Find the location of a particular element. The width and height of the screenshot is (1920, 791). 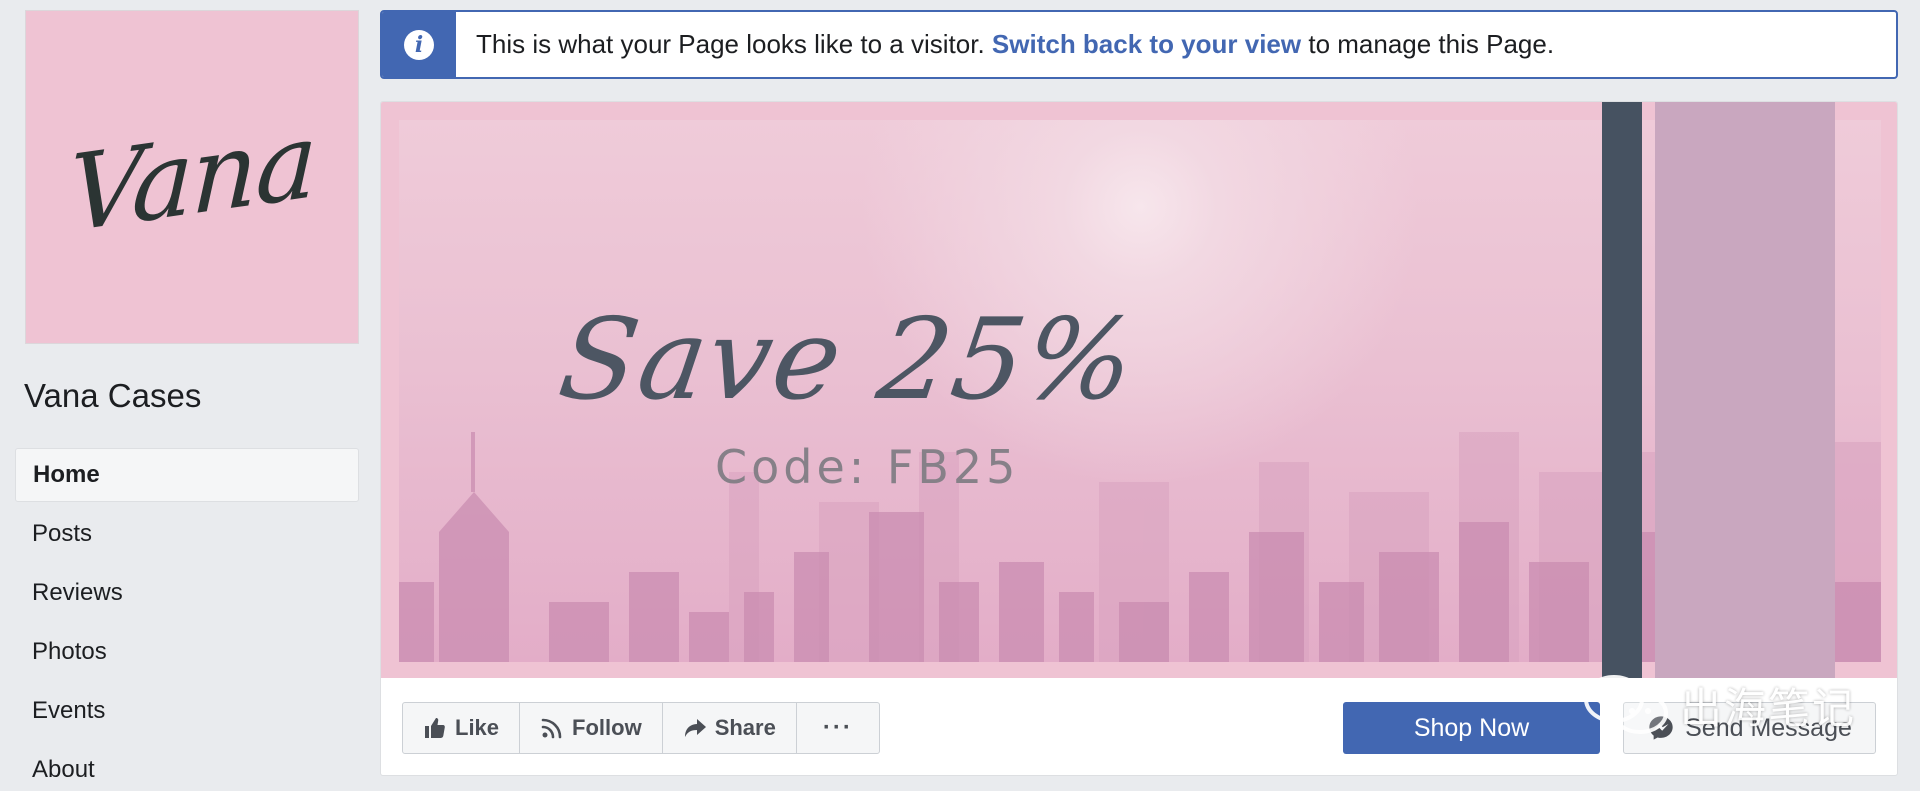

follow-label: Follow is located at coordinates (607, 727).